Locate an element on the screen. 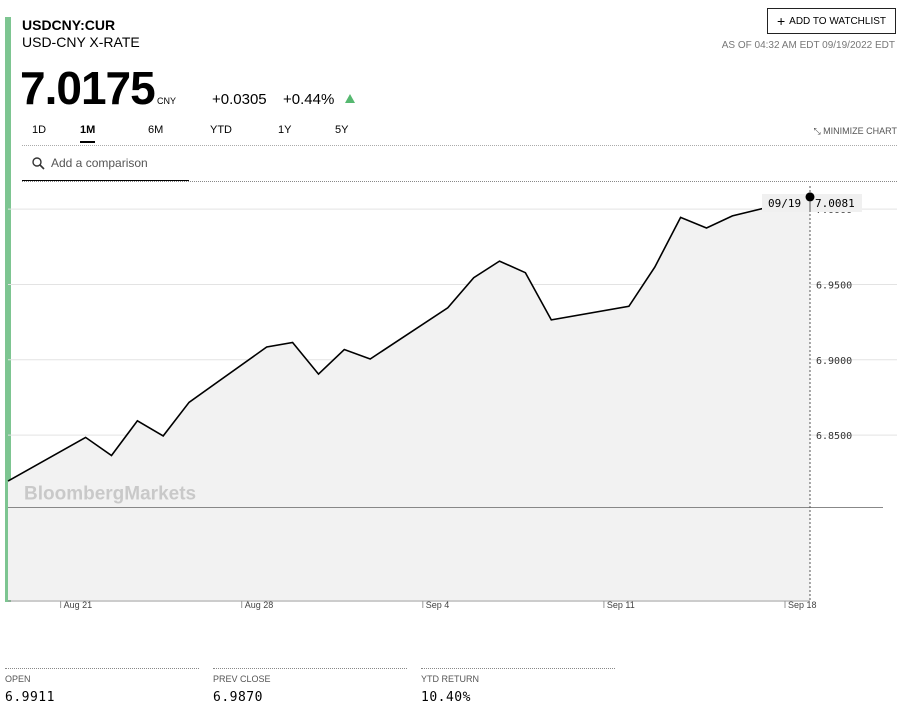 The image size is (897, 706). stat-prev-close-label: PREV CLOSE is located at coordinates (242, 679).